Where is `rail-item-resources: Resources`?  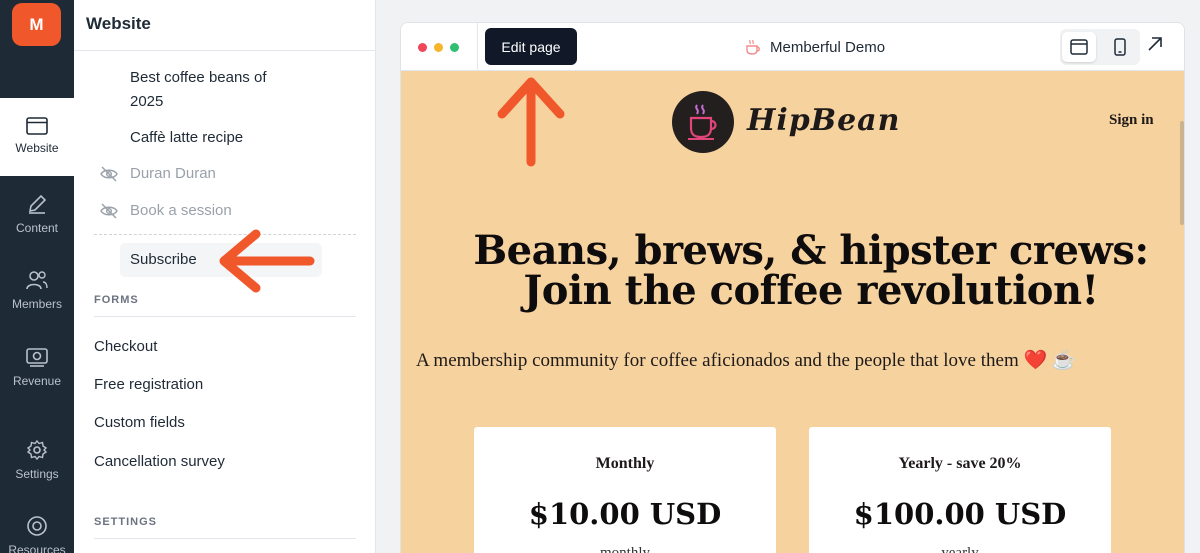
rail-item-resources: Resources is located at coordinates (37, 534).